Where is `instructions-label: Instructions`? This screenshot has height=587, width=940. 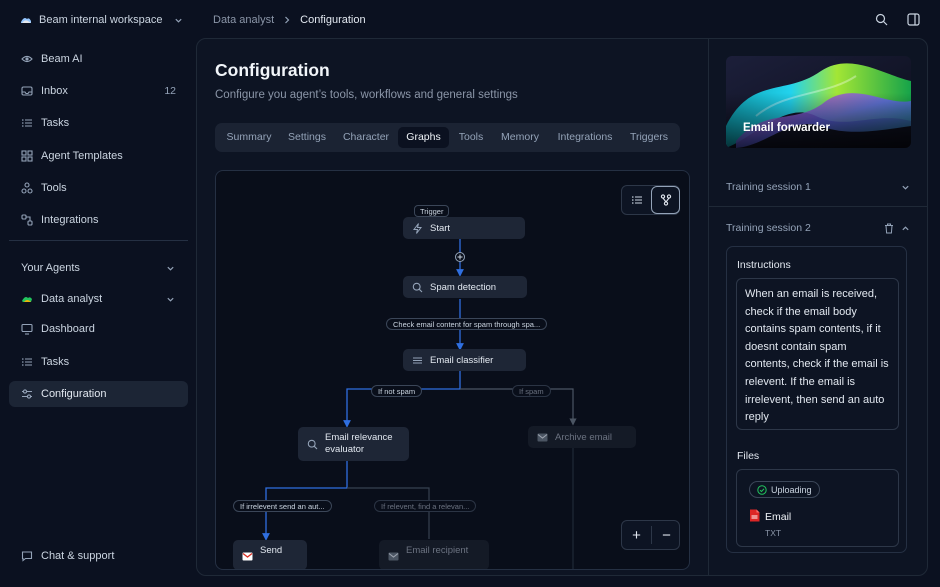 instructions-label: Instructions is located at coordinates (764, 265).